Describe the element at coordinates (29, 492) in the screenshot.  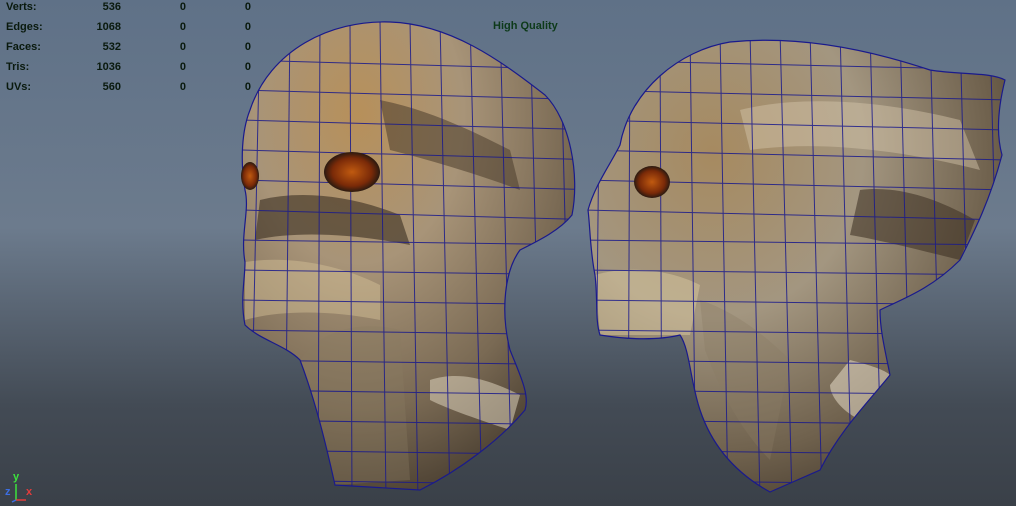
I see `axis-x-label: x` at that location.